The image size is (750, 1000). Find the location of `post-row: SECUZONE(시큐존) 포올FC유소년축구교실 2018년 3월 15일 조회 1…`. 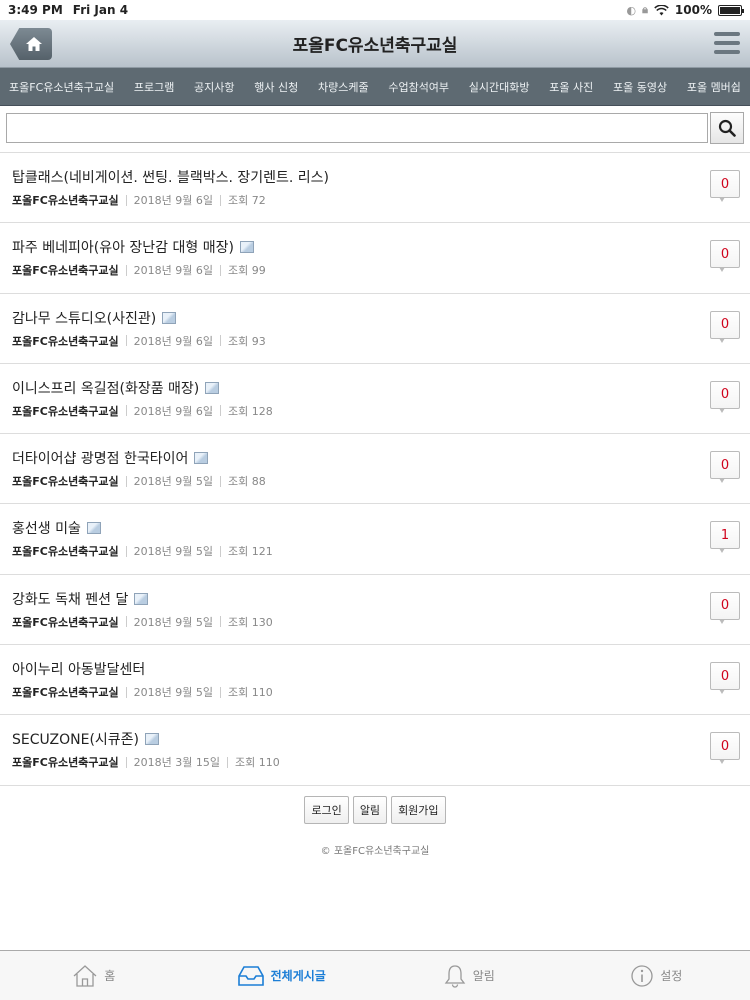

post-row: SECUZONE(시큐존) 포올FC유소년축구교실 2018년 3월 15일 조회 1… is located at coordinates (375, 750).